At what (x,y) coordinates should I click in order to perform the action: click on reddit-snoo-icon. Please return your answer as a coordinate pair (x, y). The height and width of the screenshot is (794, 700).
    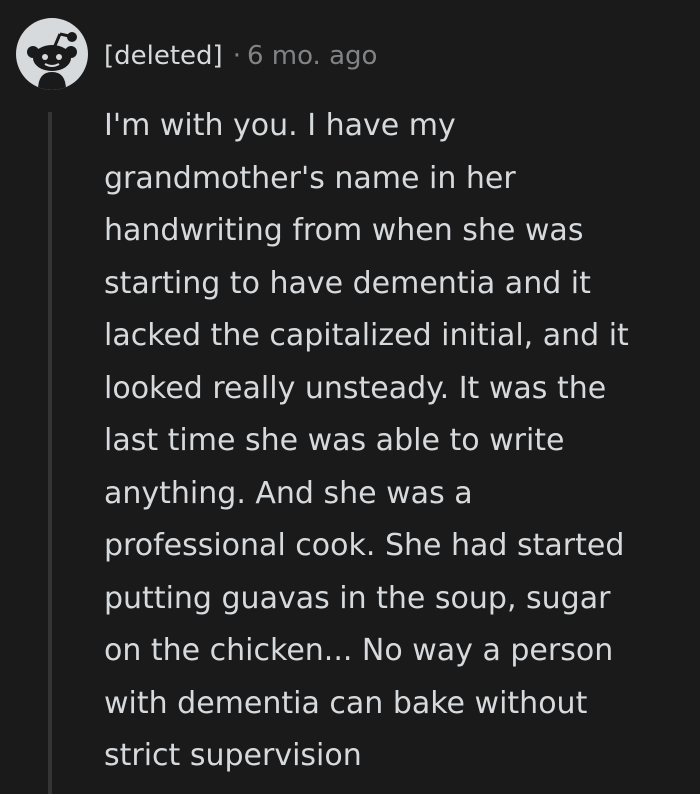
    Looking at the image, I should click on (52, 54).